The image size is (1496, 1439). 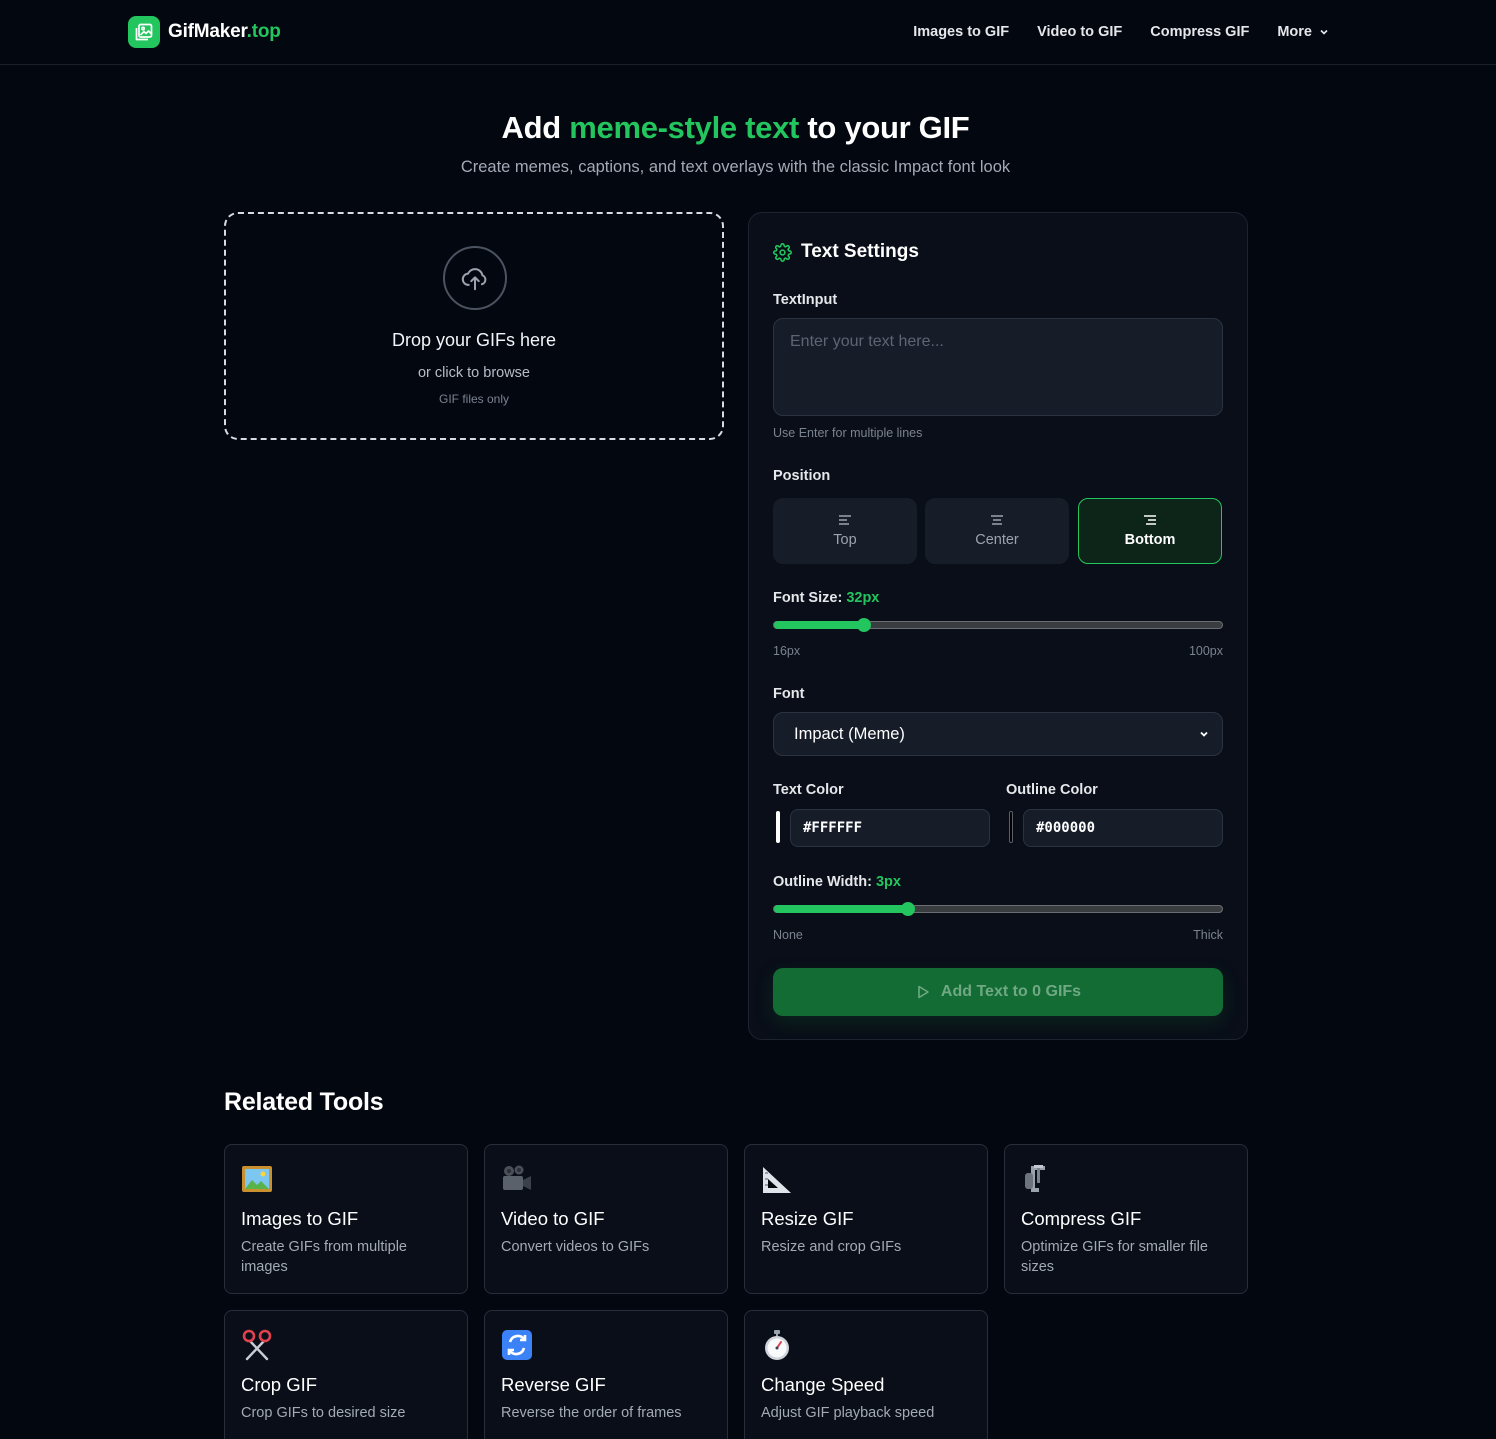 I want to click on nav-more-label: More, so click(x=1294, y=32).